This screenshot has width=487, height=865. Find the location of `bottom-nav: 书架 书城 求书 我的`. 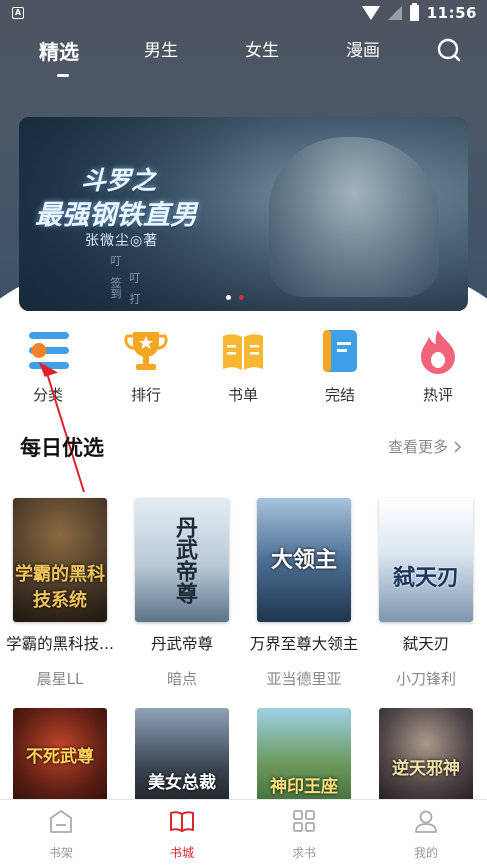

bottom-nav: 书架 书城 求书 我的 is located at coordinates (243, 832).